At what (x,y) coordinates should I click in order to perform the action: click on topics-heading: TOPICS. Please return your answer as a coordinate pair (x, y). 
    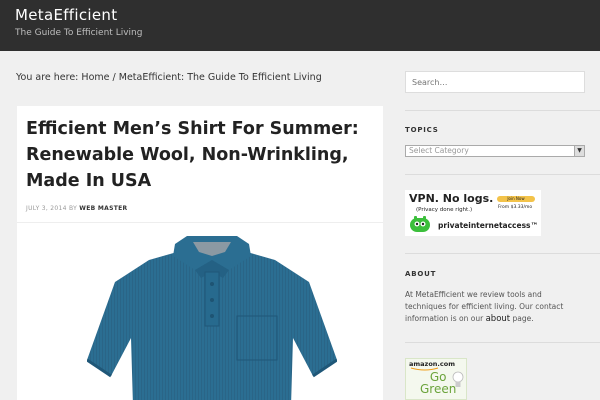
    Looking at the image, I should click on (422, 130).